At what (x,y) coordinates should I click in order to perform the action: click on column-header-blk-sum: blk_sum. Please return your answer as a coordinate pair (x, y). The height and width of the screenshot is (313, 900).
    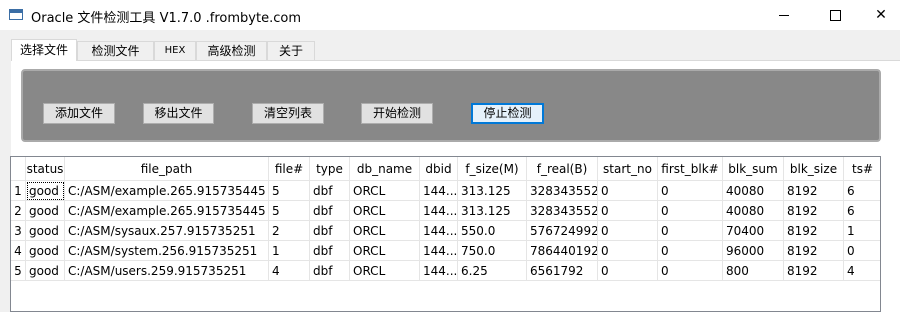
    Looking at the image, I should click on (753, 169).